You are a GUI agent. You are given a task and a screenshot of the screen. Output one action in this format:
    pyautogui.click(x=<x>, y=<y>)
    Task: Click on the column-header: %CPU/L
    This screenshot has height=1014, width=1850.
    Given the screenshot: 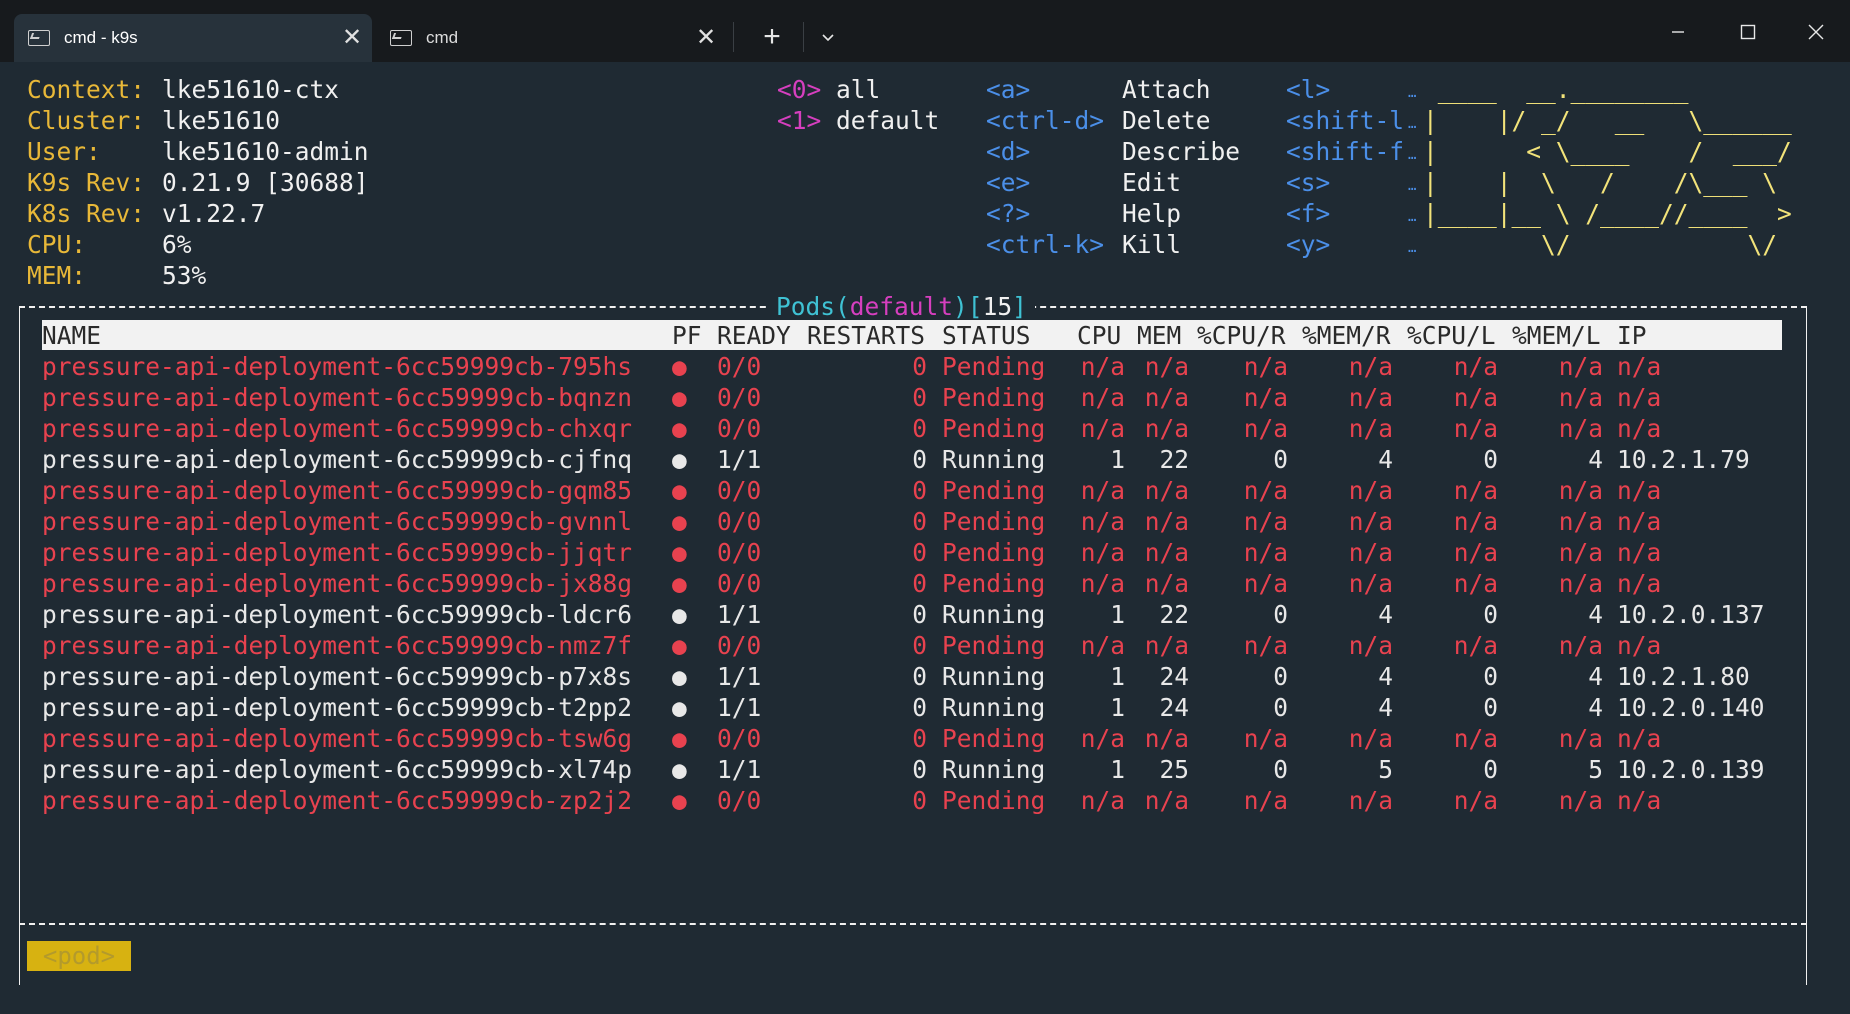 What is the action you would take?
    pyautogui.click(x=1451, y=335)
    